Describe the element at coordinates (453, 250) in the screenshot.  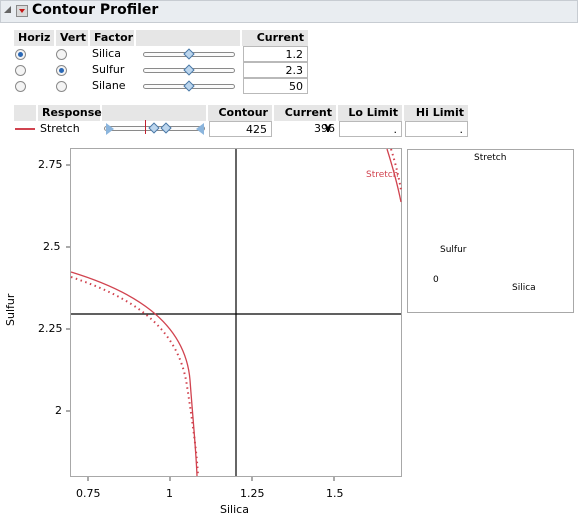
I see `surface-axis-sulfur: Sulfur` at that location.